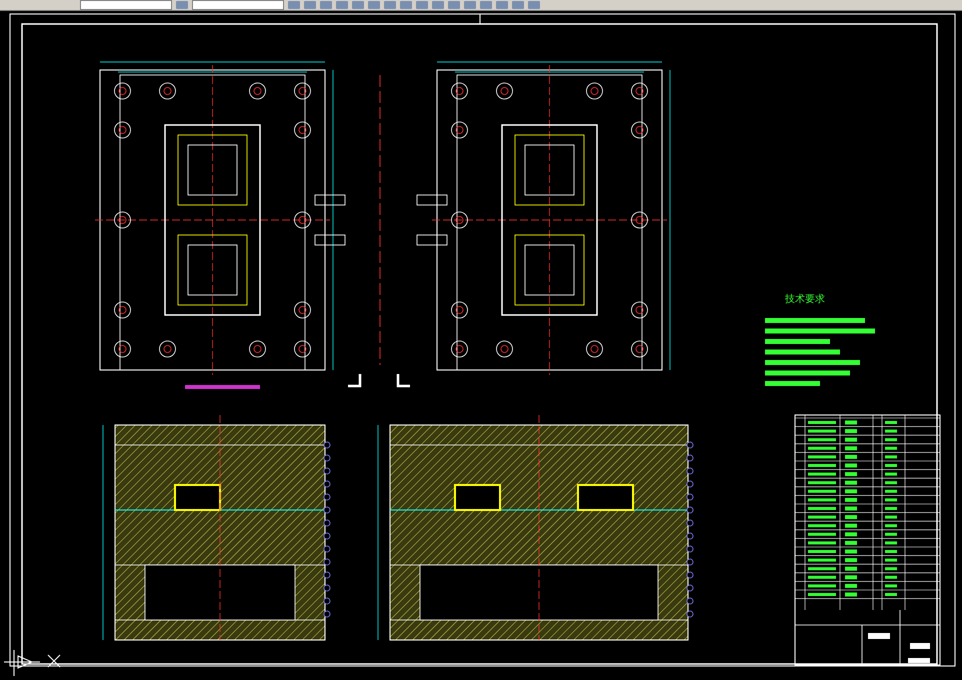 This screenshot has width=962, height=680. Describe the element at coordinates (379, 380) in the screenshot. I see `section-mark-icon` at that location.